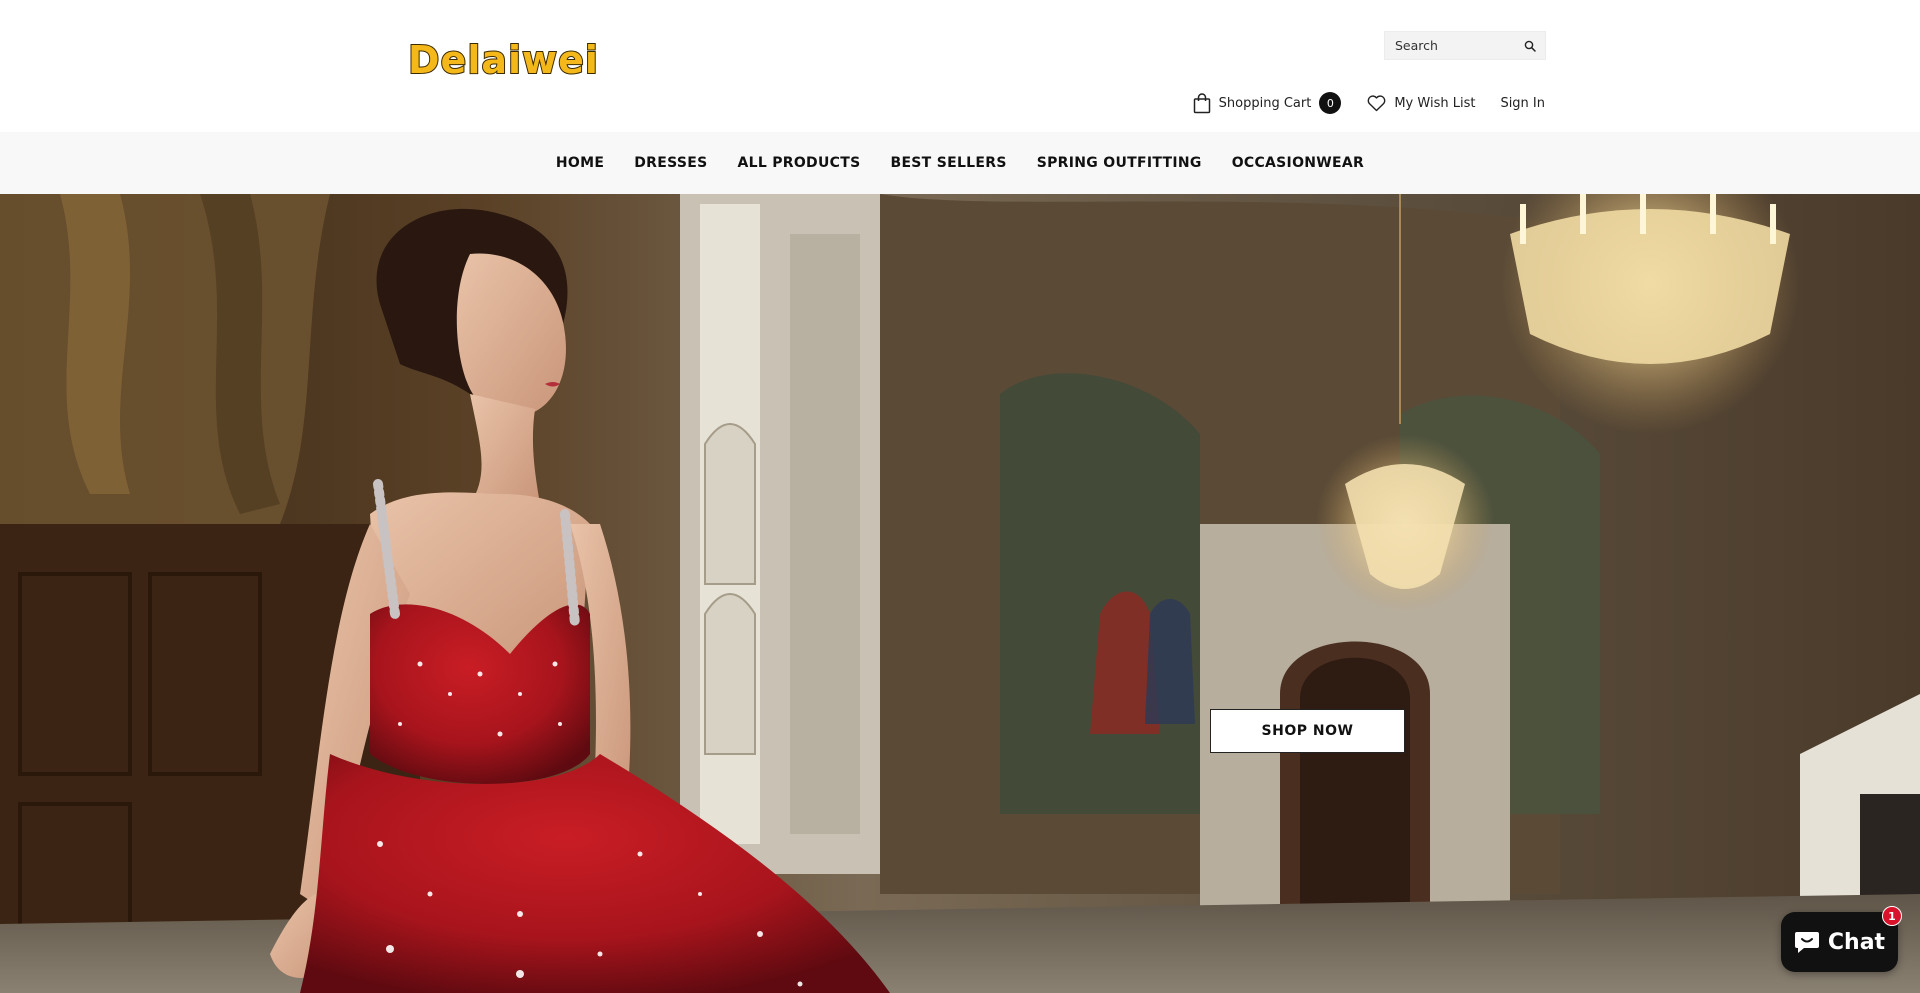 This screenshot has height=993, width=1920. What do you see at coordinates (1892, 916) in the screenshot?
I see `chat-notification-badge: 1` at bounding box center [1892, 916].